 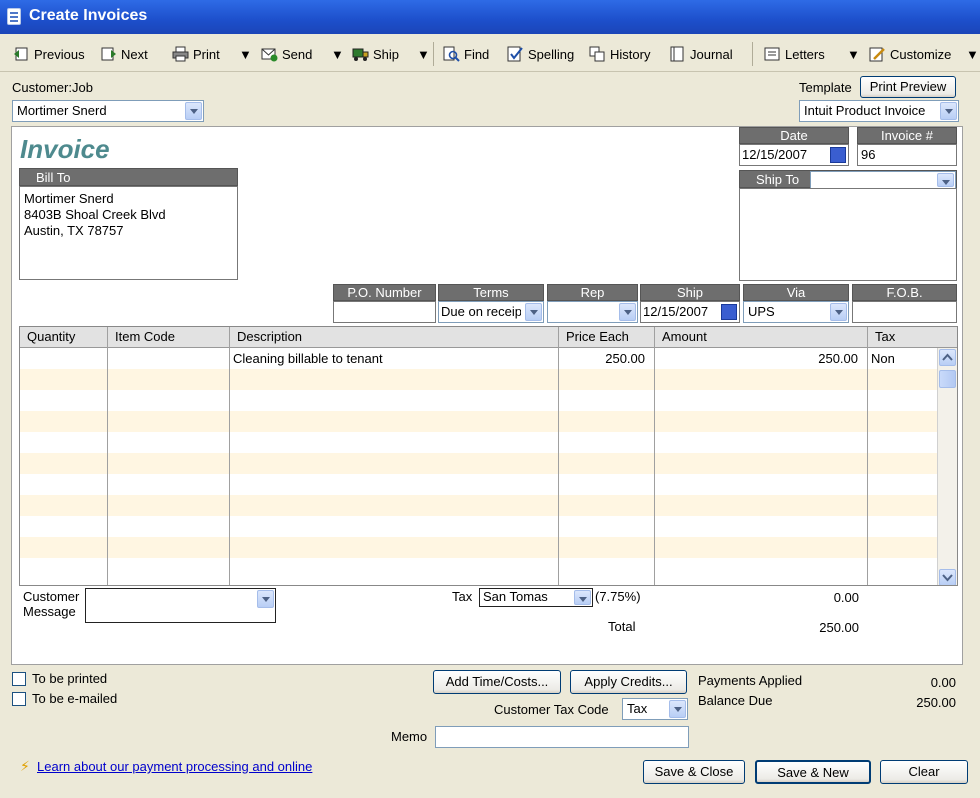 What do you see at coordinates (592, 312) in the screenshot?
I see `rep-combo` at bounding box center [592, 312].